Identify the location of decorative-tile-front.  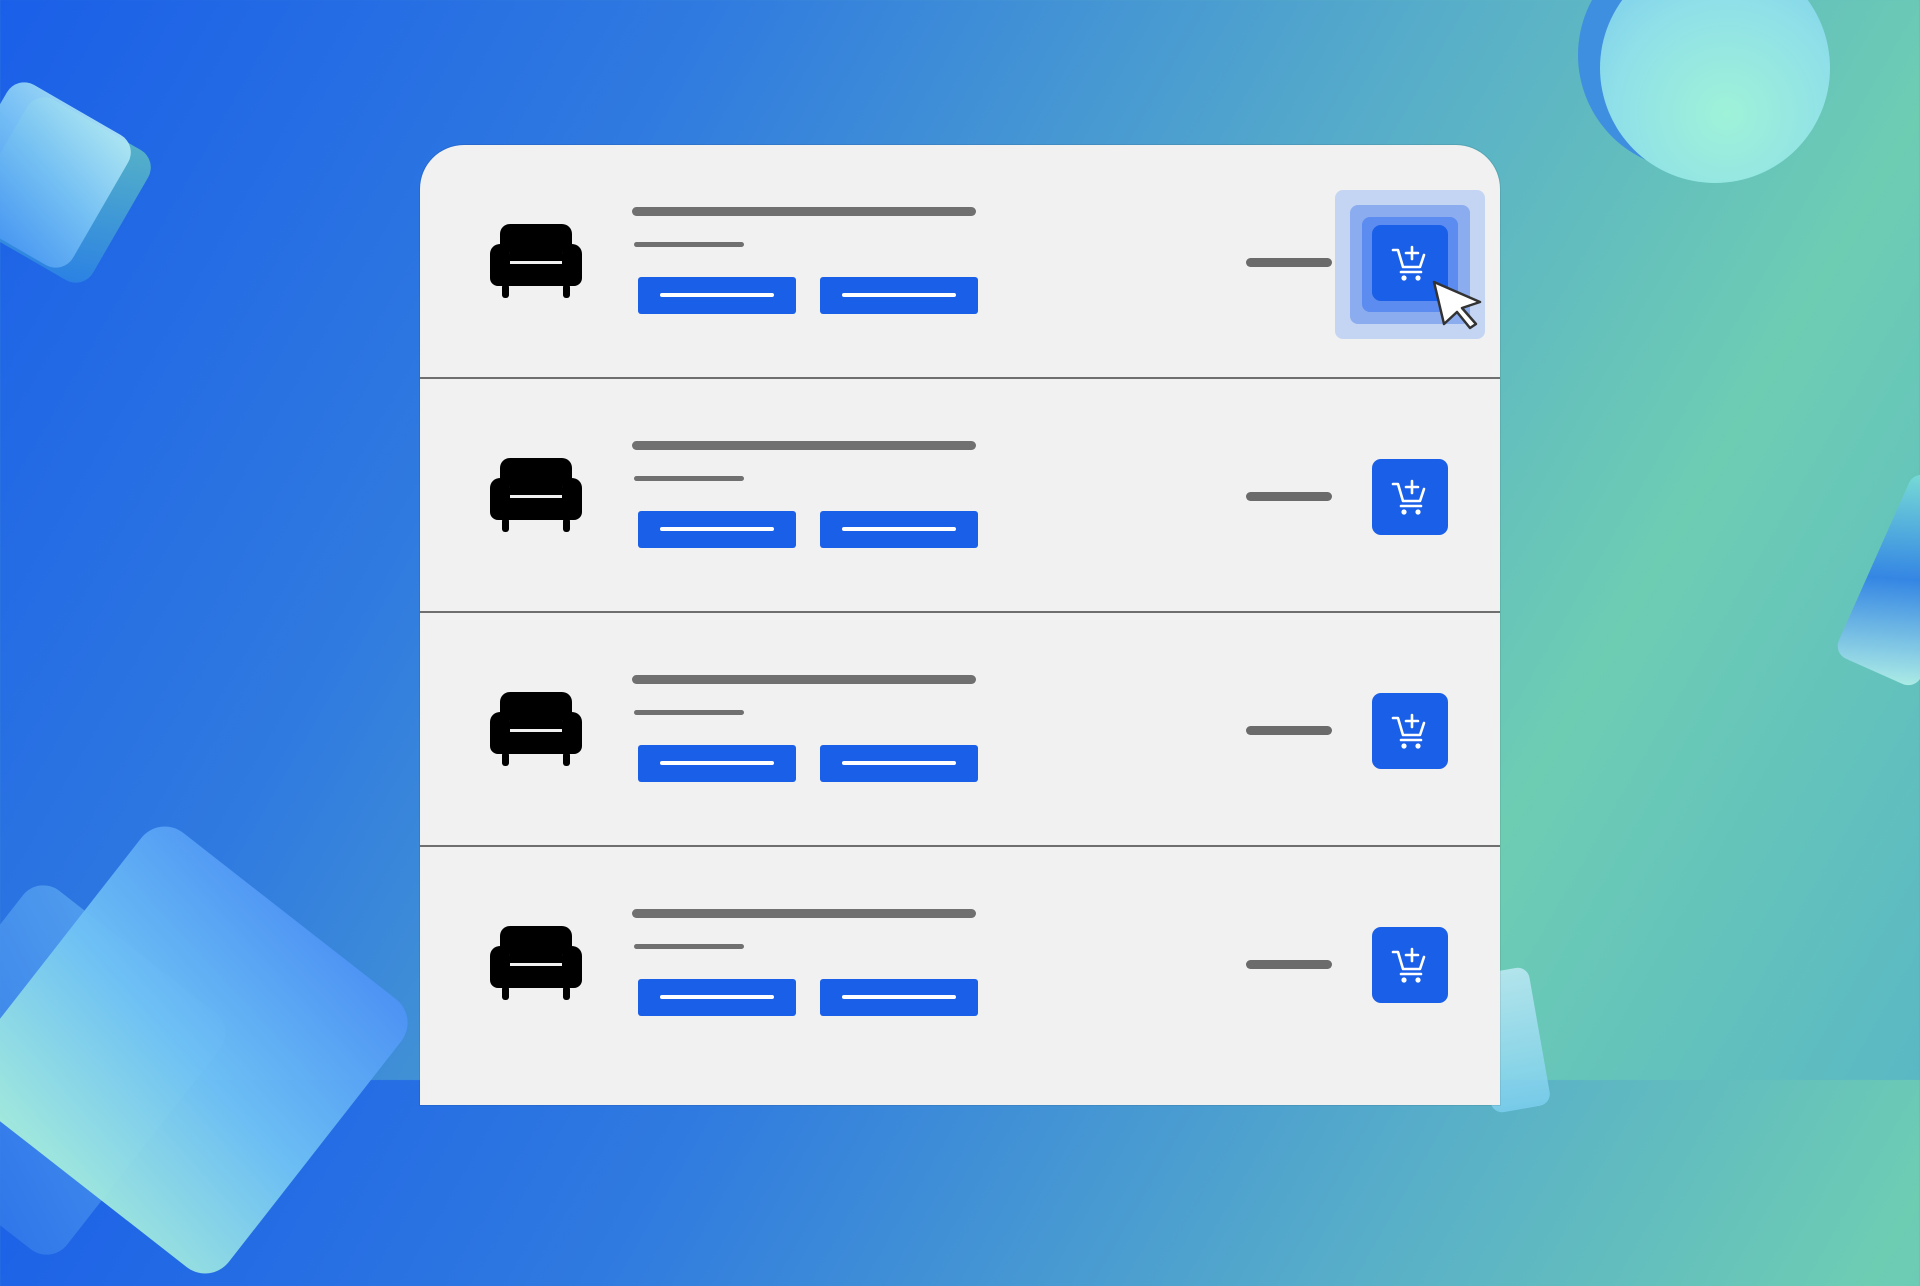
(69, 175).